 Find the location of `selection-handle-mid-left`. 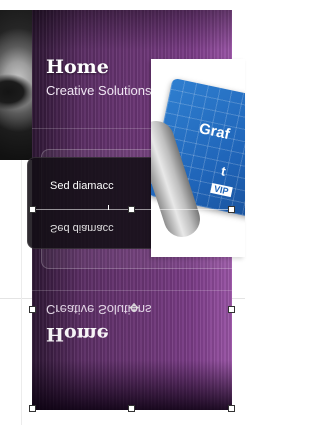

selection-handle-mid-left is located at coordinates (32, 309).